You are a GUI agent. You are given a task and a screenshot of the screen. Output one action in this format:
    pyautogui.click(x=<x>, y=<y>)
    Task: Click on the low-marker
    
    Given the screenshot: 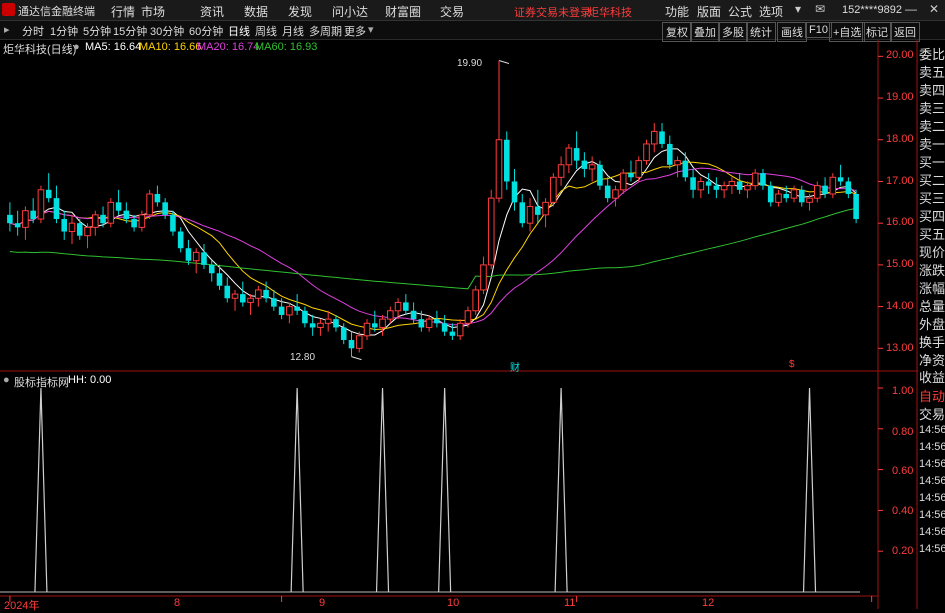 What is the action you would take?
    pyautogui.click(x=356, y=358)
    